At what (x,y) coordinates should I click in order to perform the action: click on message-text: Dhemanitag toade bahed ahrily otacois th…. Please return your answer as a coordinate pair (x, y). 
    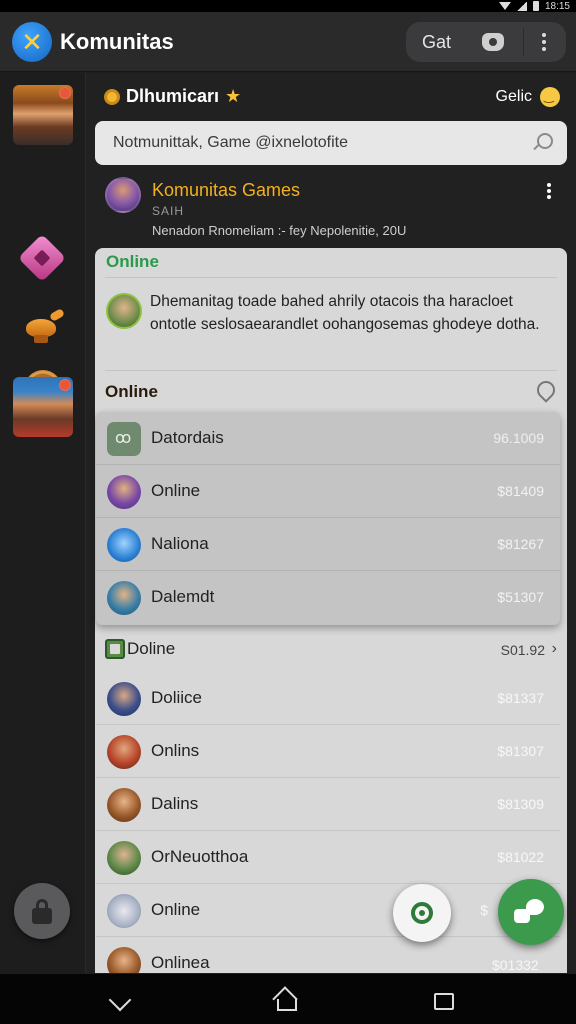
    Looking at the image, I should click on (345, 313).